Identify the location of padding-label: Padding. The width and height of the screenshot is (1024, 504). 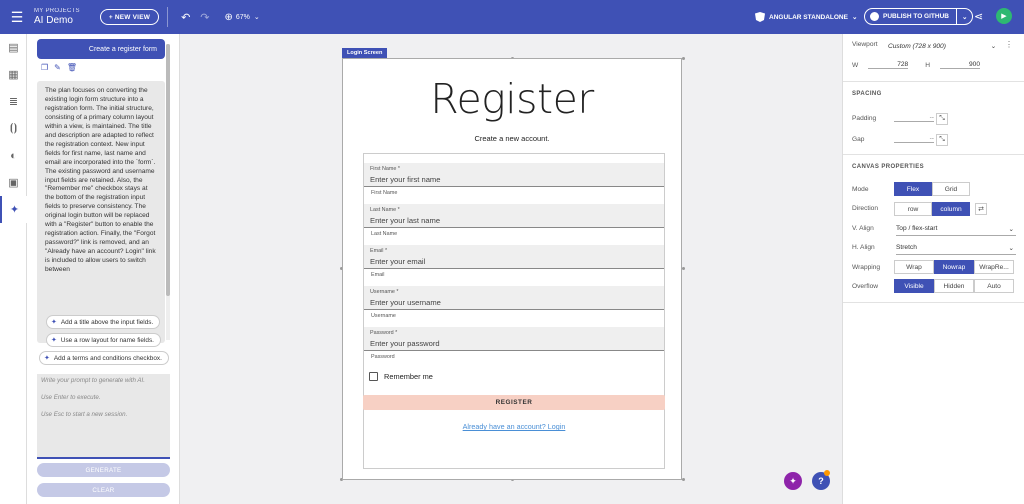
(864, 118).